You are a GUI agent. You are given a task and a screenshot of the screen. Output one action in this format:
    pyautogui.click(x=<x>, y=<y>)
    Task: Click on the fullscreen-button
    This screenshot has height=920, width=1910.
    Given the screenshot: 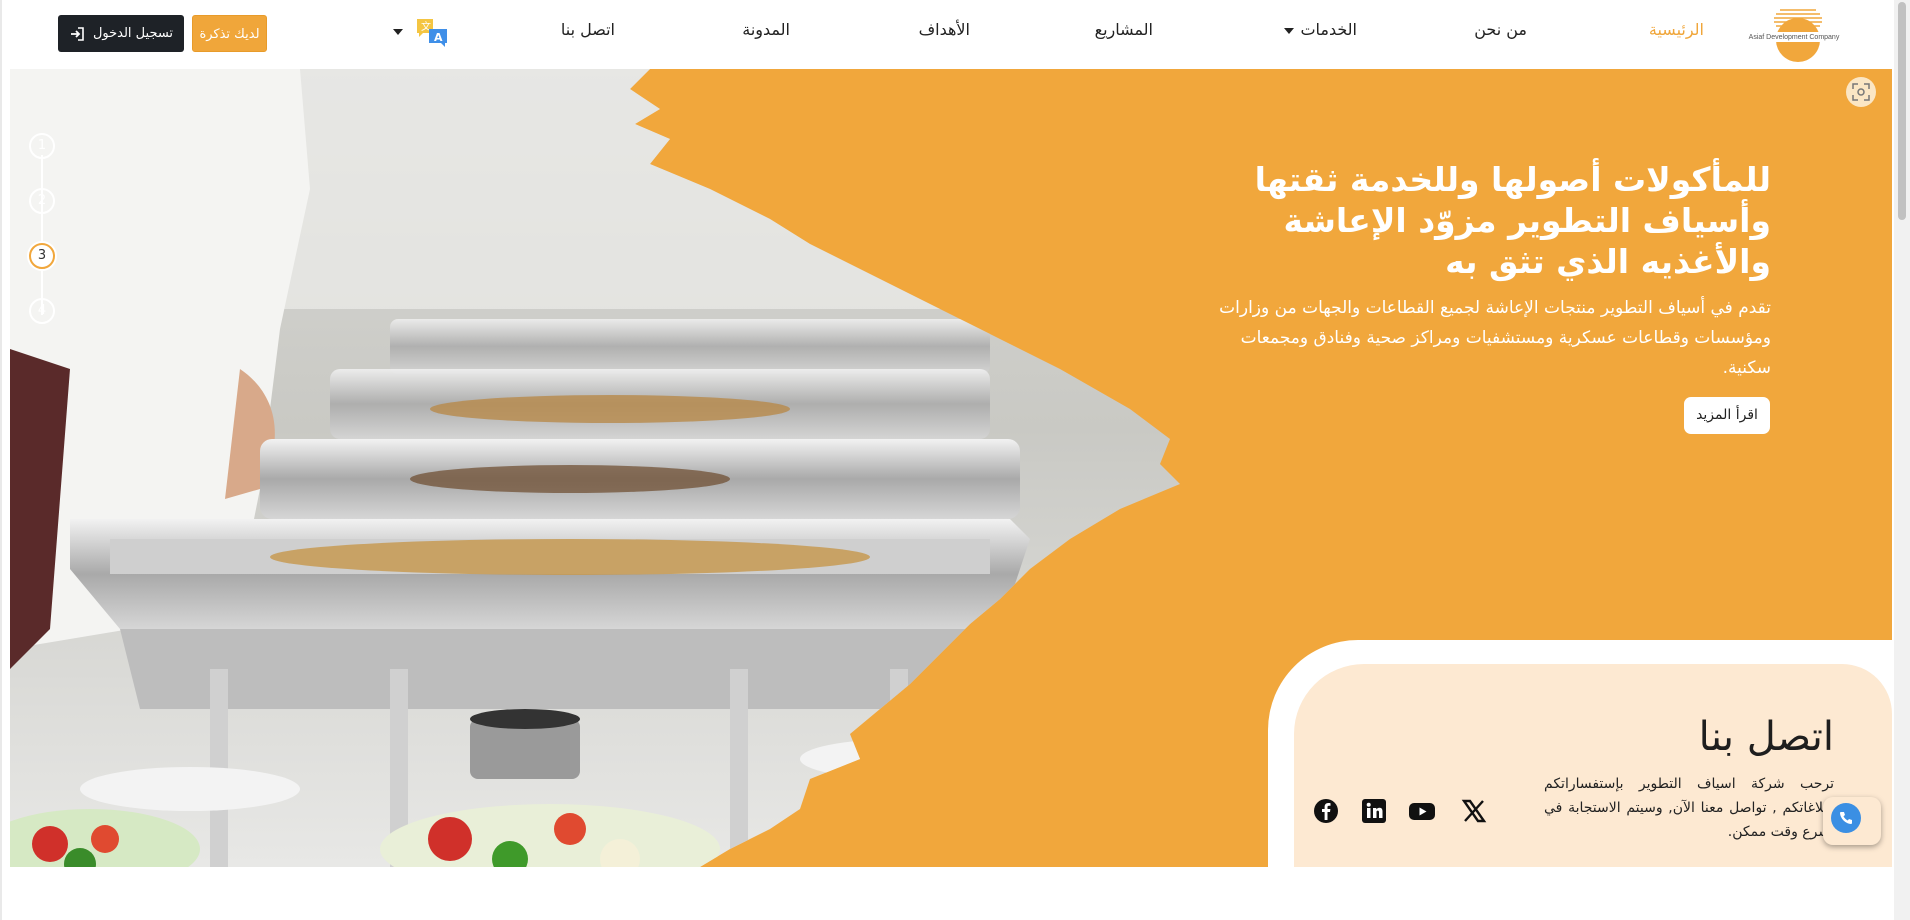 What is the action you would take?
    pyautogui.click(x=1861, y=92)
    